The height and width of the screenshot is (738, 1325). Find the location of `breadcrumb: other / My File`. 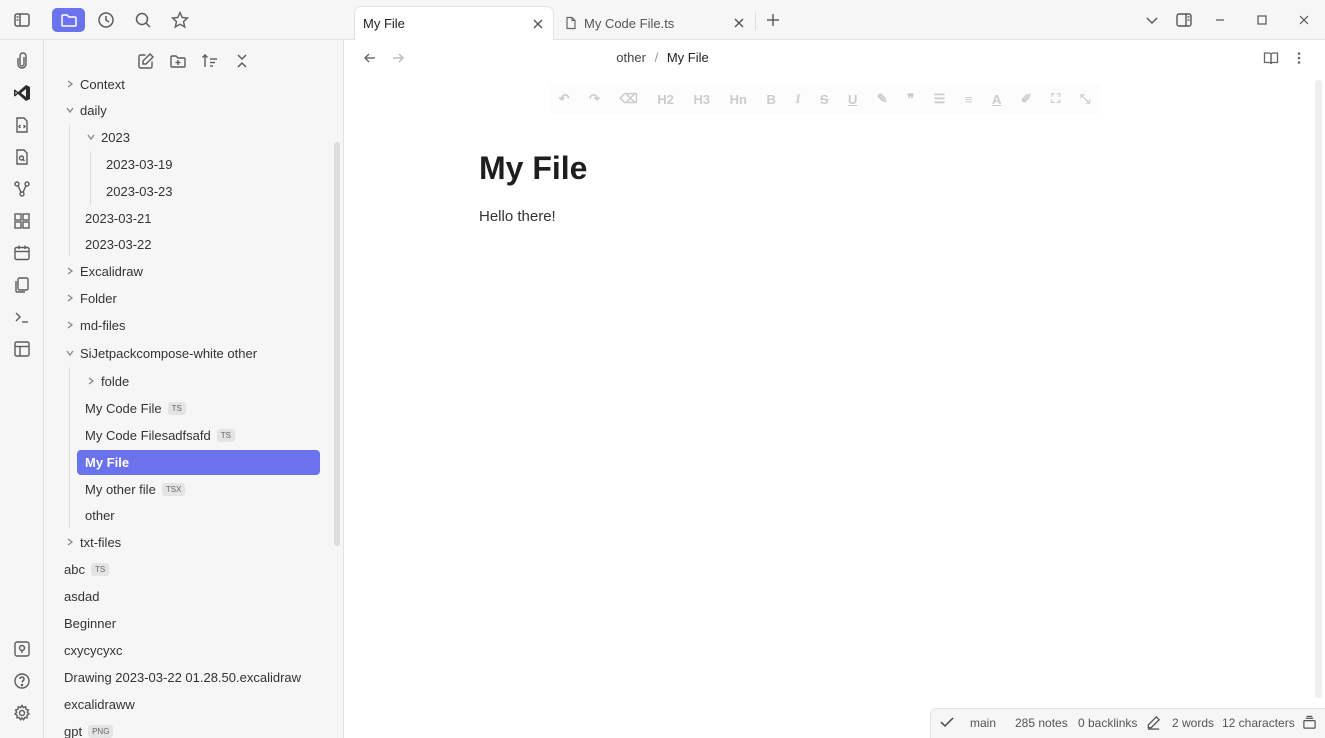

breadcrumb: other / My File is located at coordinates (662, 57).